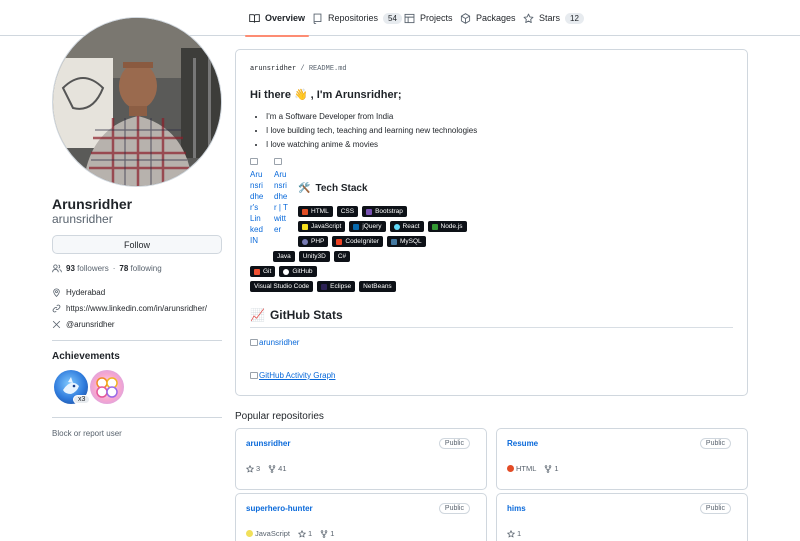 The width and height of the screenshot is (800, 541). Describe the element at coordinates (284, 256) in the screenshot. I see `badge-label: Java` at that location.